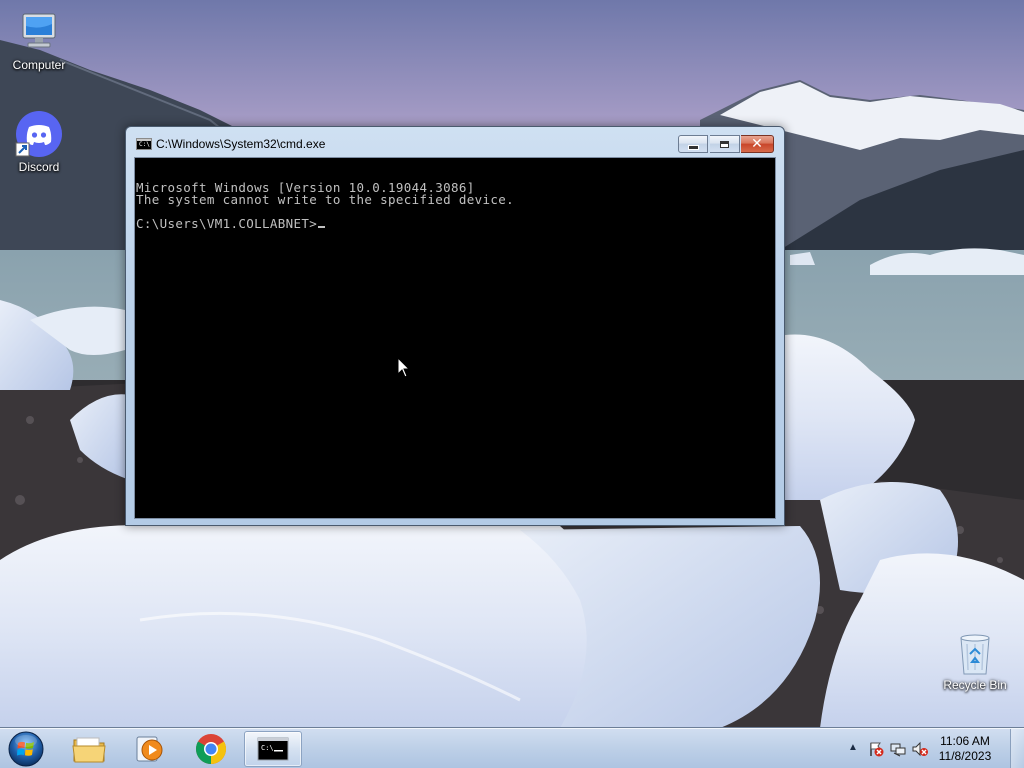 Image resolution: width=1024 pixels, height=768 pixels. I want to click on volume-muted-icon, so click(920, 749).